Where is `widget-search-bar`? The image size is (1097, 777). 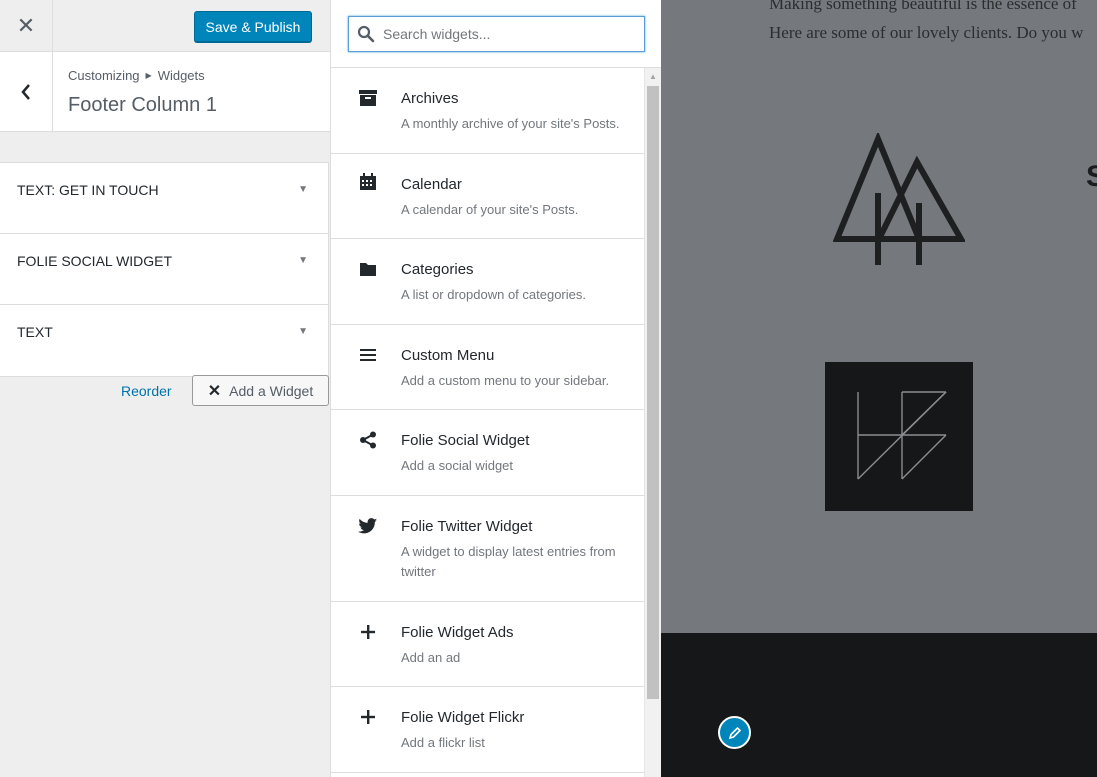
widget-search-bar is located at coordinates (496, 34).